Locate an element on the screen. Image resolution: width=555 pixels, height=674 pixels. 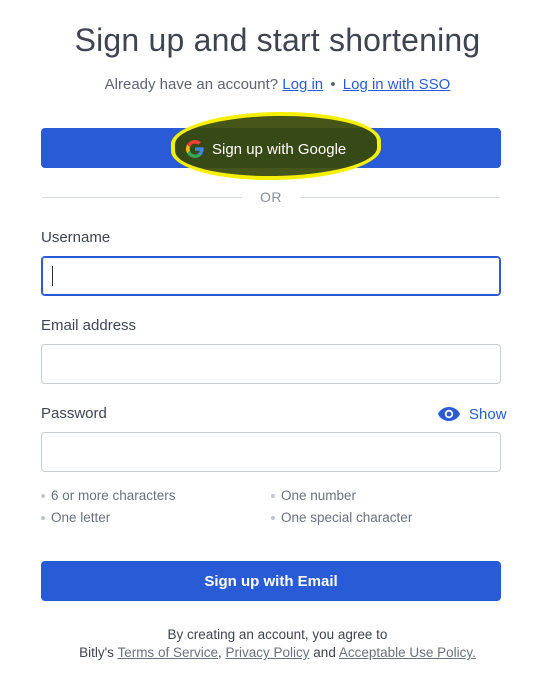
login-link: Log in is located at coordinates (302, 84).